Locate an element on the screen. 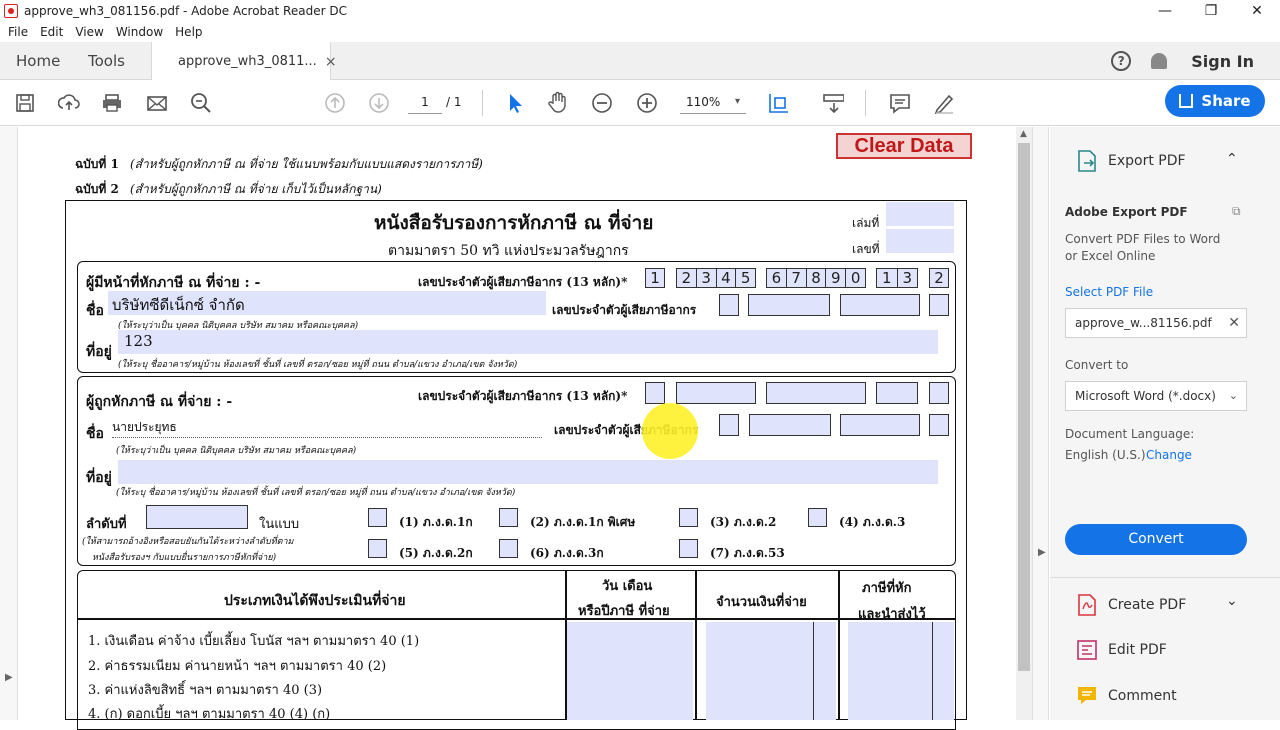 The height and width of the screenshot is (730, 1280). hand-tool-icon is located at coordinates (558, 102).